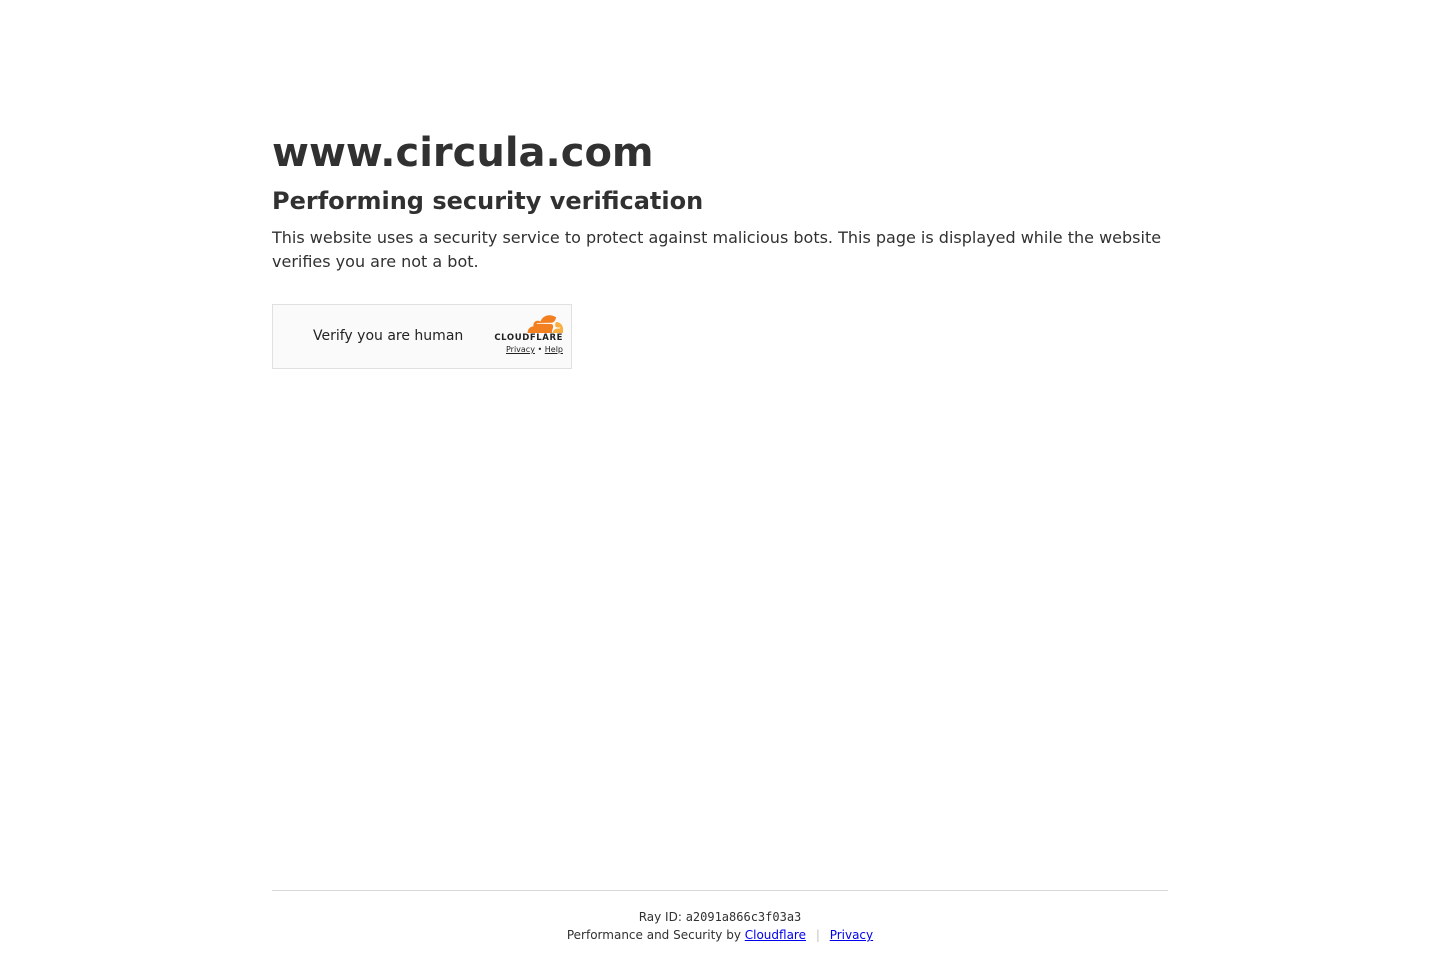  Describe the element at coordinates (520, 349) in the screenshot. I see `widget-privacy-link: Privacy` at that location.